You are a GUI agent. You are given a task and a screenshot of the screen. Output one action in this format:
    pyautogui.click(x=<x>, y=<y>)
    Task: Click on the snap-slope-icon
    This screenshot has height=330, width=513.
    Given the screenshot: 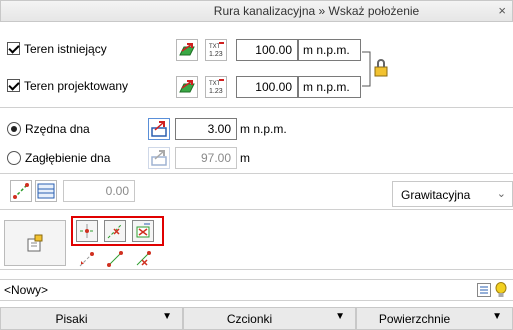 What is the action you would take?
    pyautogui.click(x=115, y=231)
    